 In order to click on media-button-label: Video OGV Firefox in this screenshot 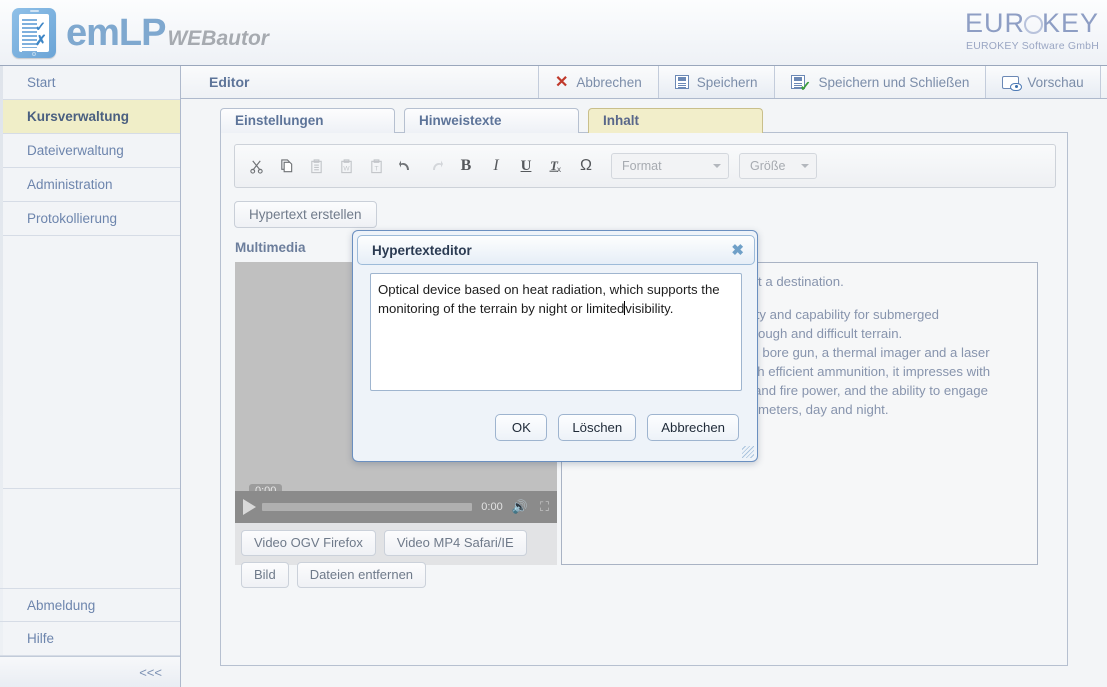, I will do `click(308, 542)`.